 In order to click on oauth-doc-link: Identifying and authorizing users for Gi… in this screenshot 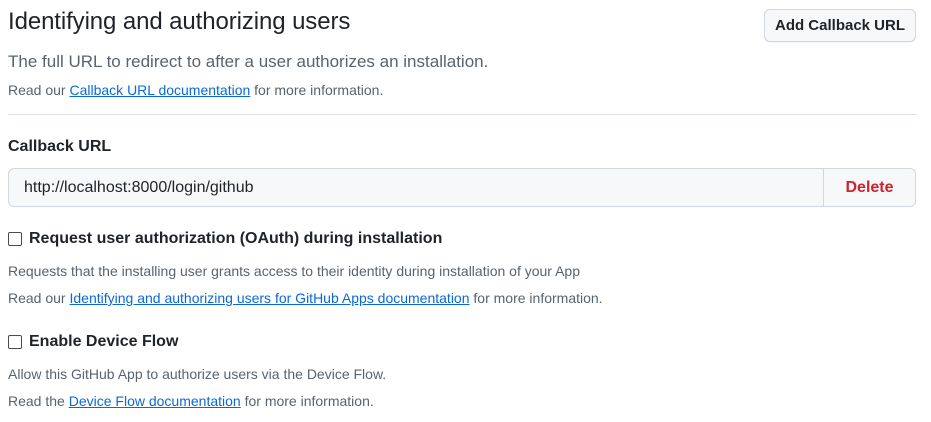, I will do `click(269, 298)`.